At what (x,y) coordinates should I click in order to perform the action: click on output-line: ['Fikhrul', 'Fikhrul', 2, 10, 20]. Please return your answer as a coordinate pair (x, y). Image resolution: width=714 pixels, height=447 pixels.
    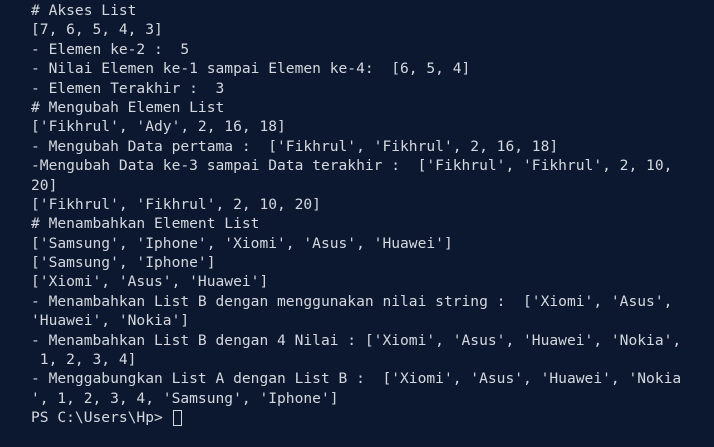
    Looking at the image, I should click on (176, 204).